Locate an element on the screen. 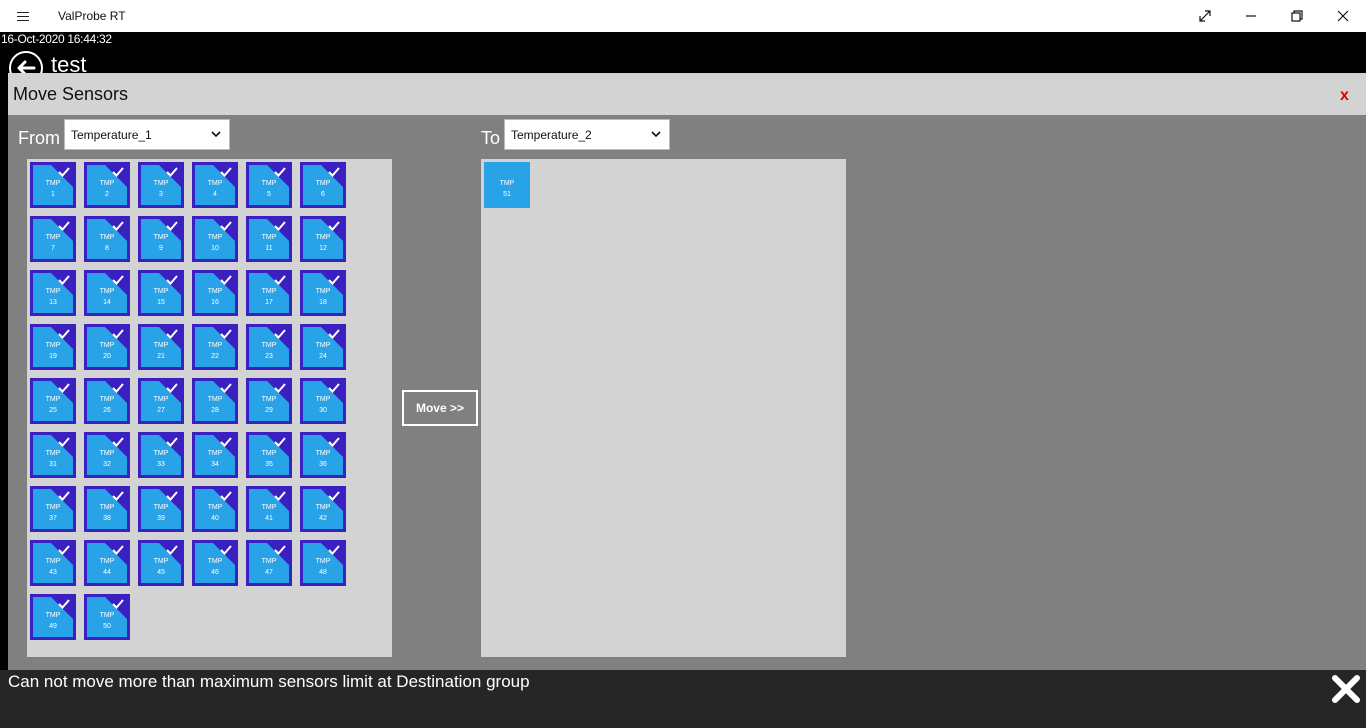 The image size is (1366, 728). sensor-tile: TMP 40 is located at coordinates (215, 509).